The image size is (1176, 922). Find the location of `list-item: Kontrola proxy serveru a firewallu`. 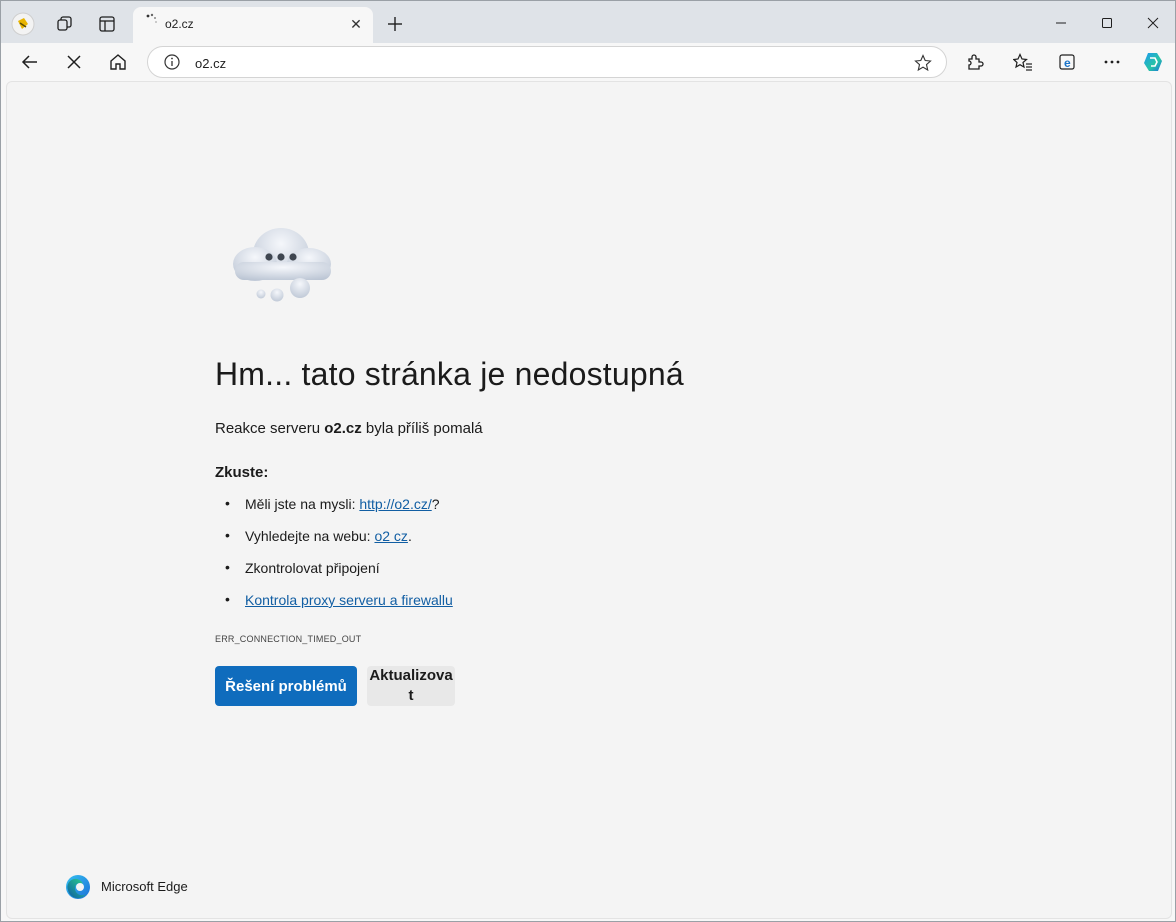

list-item: Kontrola proxy serveru a firewallu is located at coordinates (339, 607).